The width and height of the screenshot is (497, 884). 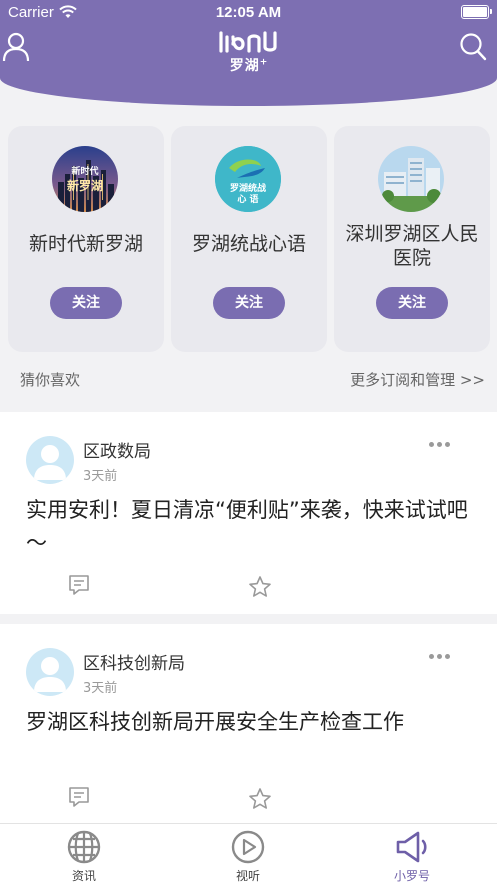 I want to click on channel-title: 新时代新罗湖, so click(x=85, y=244).